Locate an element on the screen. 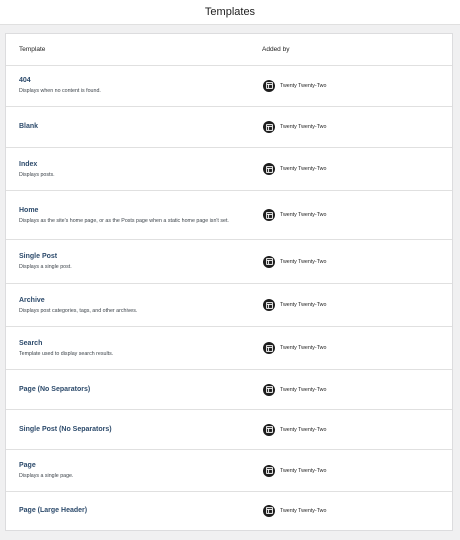 The height and width of the screenshot is (540, 460). template-cell: Single Post Displays a single post. is located at coordinates (135, 261).